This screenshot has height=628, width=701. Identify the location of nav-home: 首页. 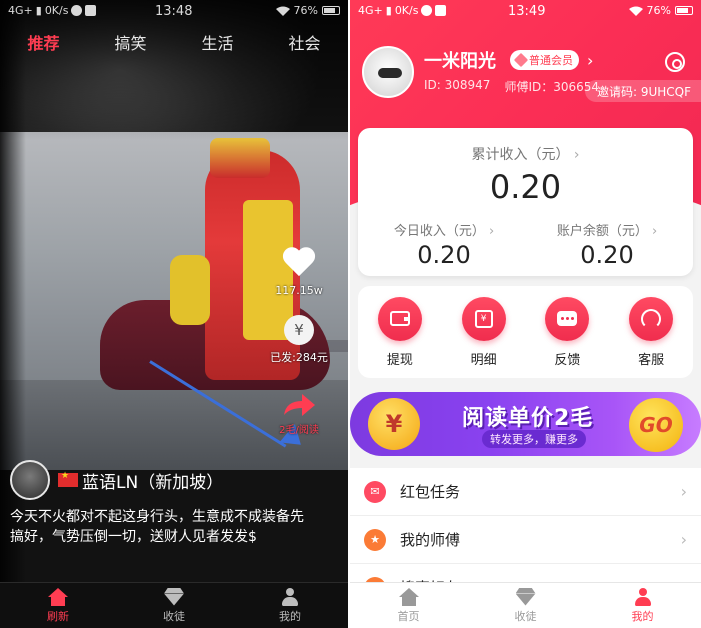
(408, 605).